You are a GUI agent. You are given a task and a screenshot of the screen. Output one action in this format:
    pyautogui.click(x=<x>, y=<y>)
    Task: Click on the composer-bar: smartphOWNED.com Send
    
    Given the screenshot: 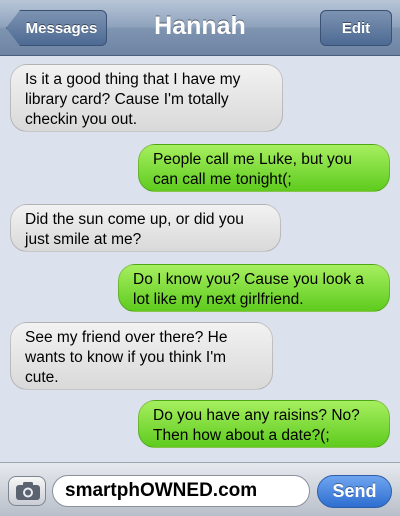 What is the action you would take?
    pyautogui.click(x=200, y=489)
    